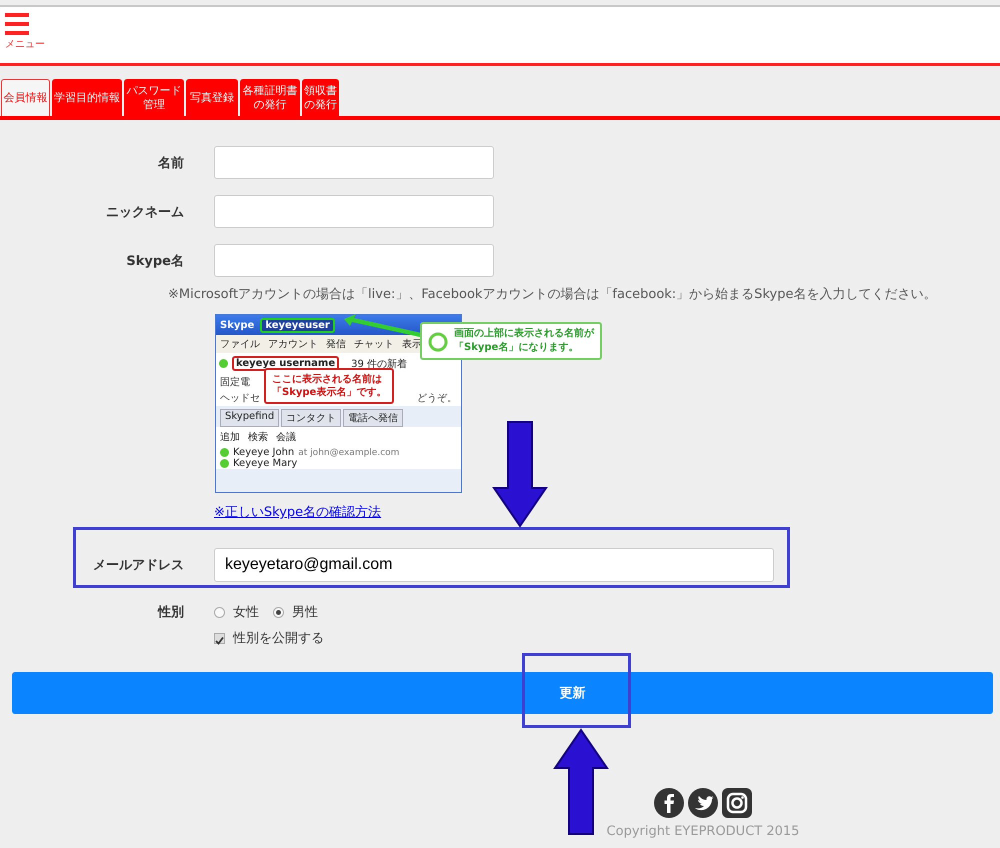  Describe the element at coordinates (265, 463) in the screenshot. I see `contact-name: Keyeye Mary` at that location.